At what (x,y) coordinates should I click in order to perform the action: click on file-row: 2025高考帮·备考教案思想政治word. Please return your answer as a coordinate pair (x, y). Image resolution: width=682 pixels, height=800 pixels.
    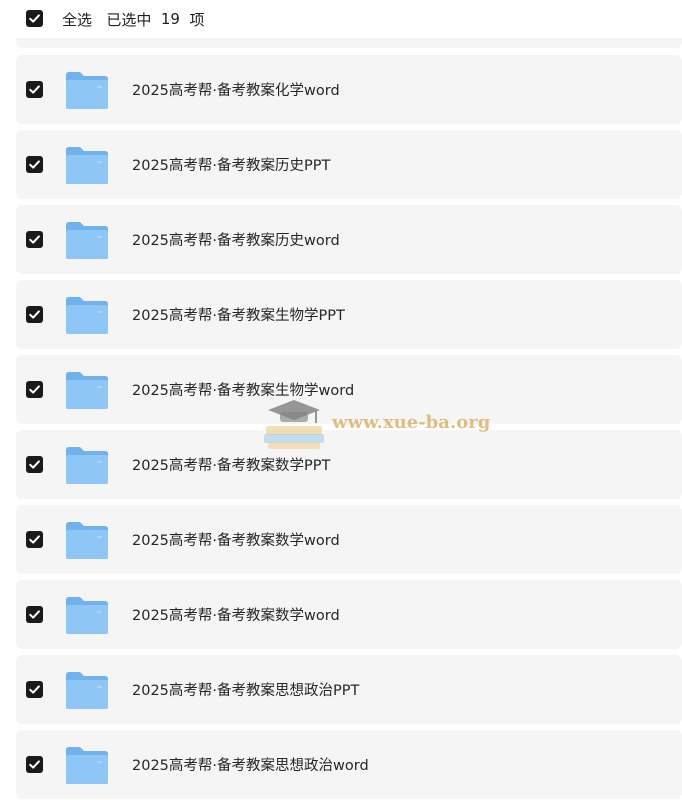
    Looking at the image, I should click on (349, 764).